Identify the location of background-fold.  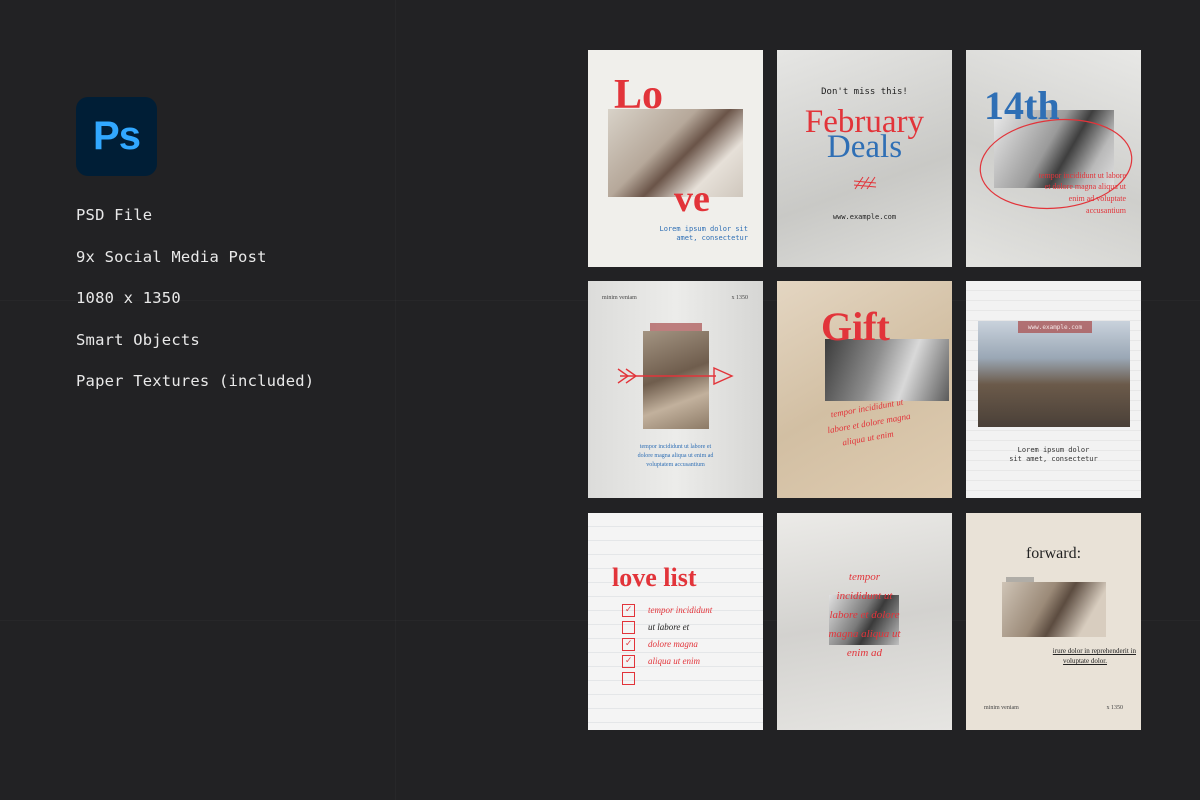
(395, 400).